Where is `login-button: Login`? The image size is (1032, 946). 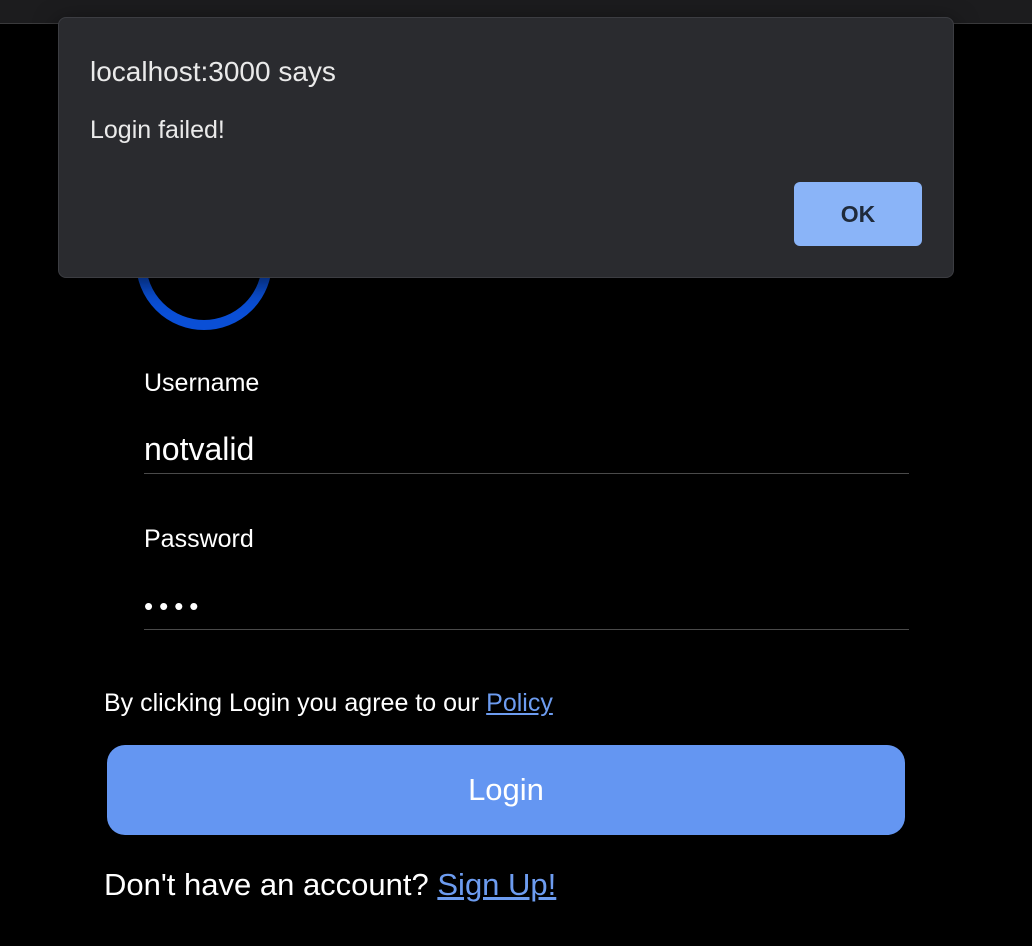 login-button: Login is located at coordinates (506, 790).